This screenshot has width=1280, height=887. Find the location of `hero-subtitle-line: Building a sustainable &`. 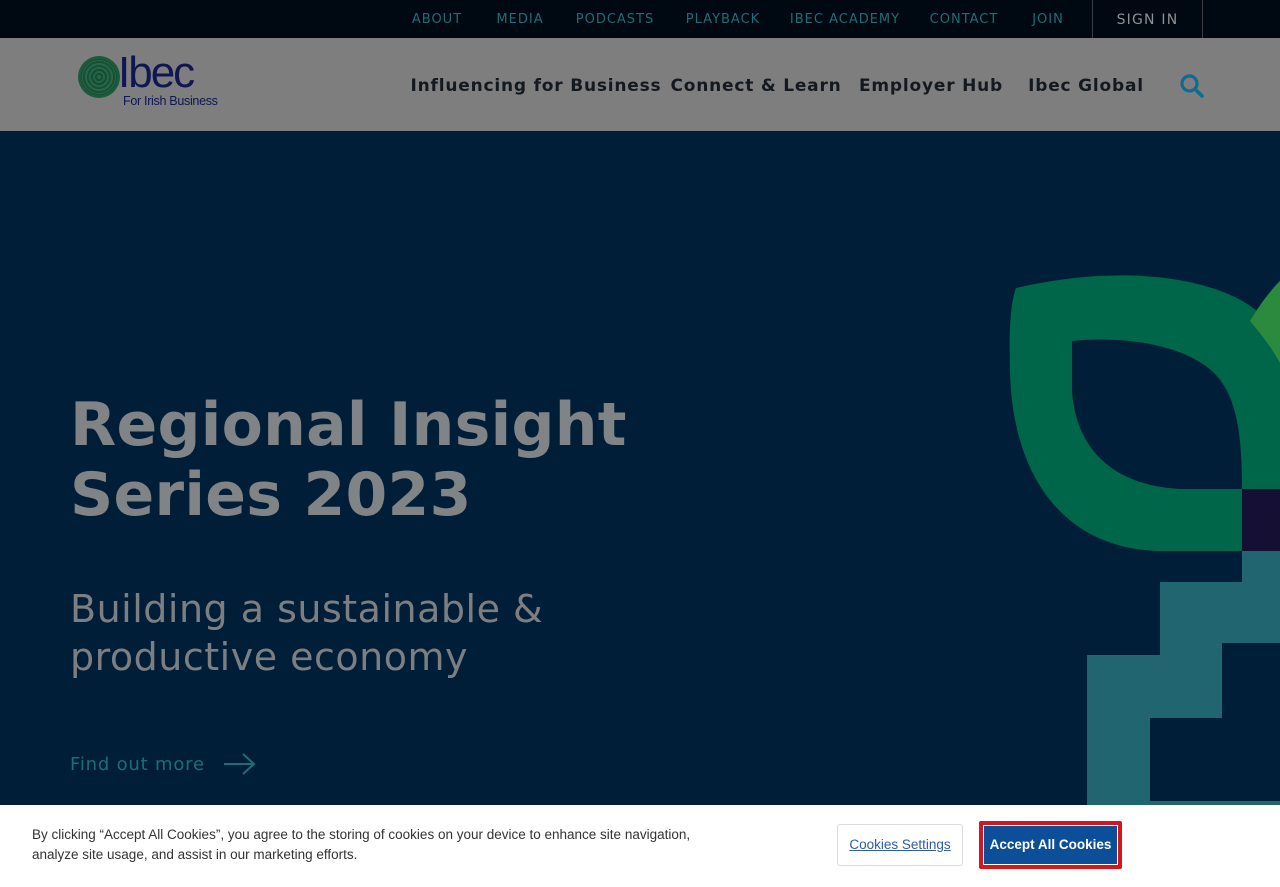

hero-subtitle-line: Building a sustainable & is located at coordinates (307, 609).